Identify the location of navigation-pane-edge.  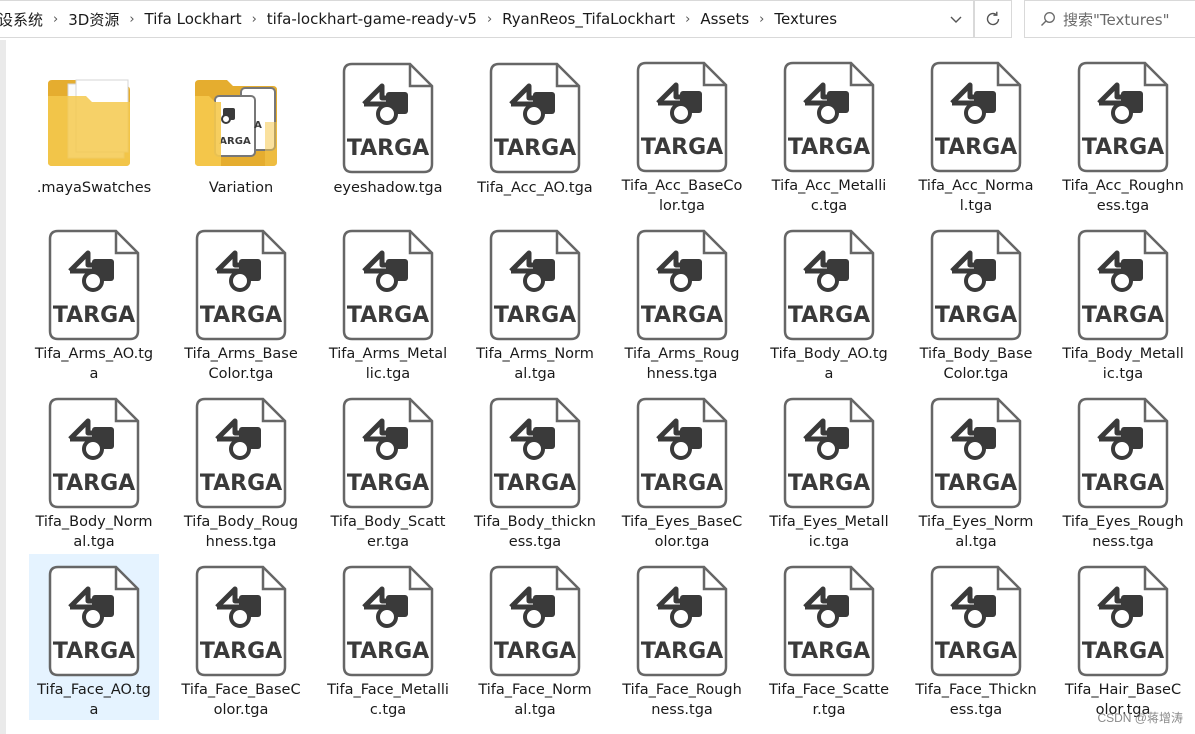
(3, 387).